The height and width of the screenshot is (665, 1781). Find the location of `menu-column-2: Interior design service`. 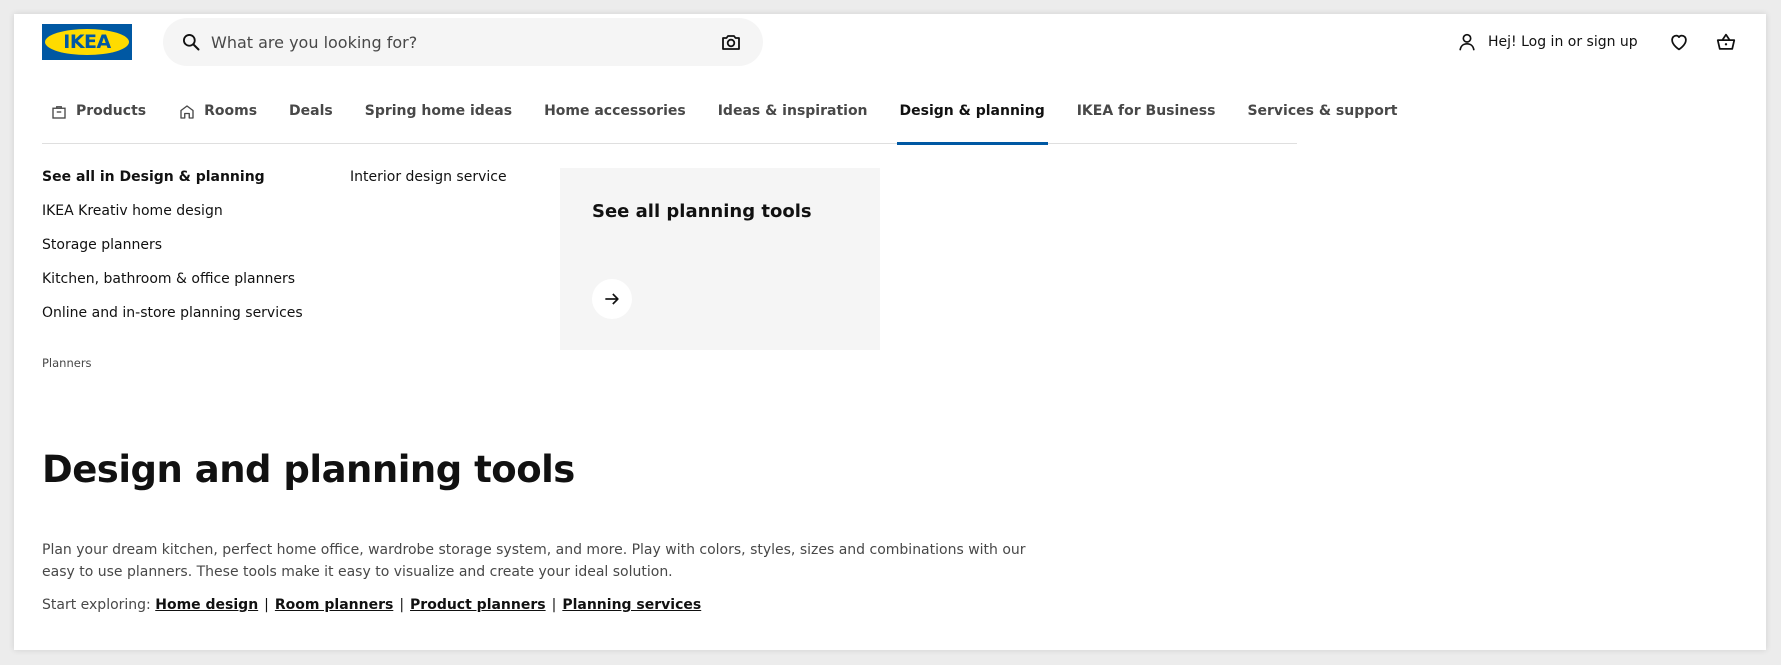

menu-column-2: Interior design service is located at coordinates (428, 186).